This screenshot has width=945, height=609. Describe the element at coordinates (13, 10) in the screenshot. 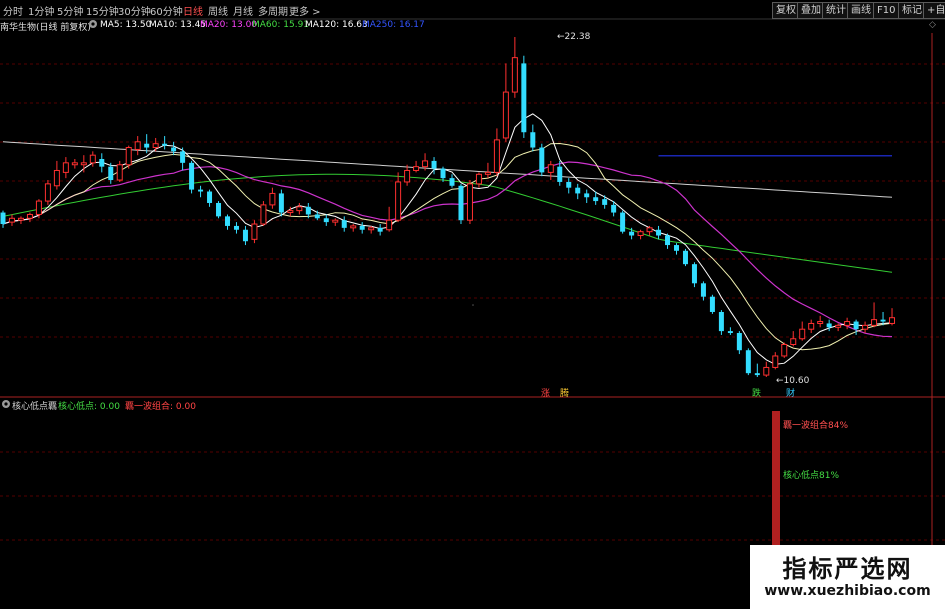

I see `tab-fenshi: 分时` at that location.